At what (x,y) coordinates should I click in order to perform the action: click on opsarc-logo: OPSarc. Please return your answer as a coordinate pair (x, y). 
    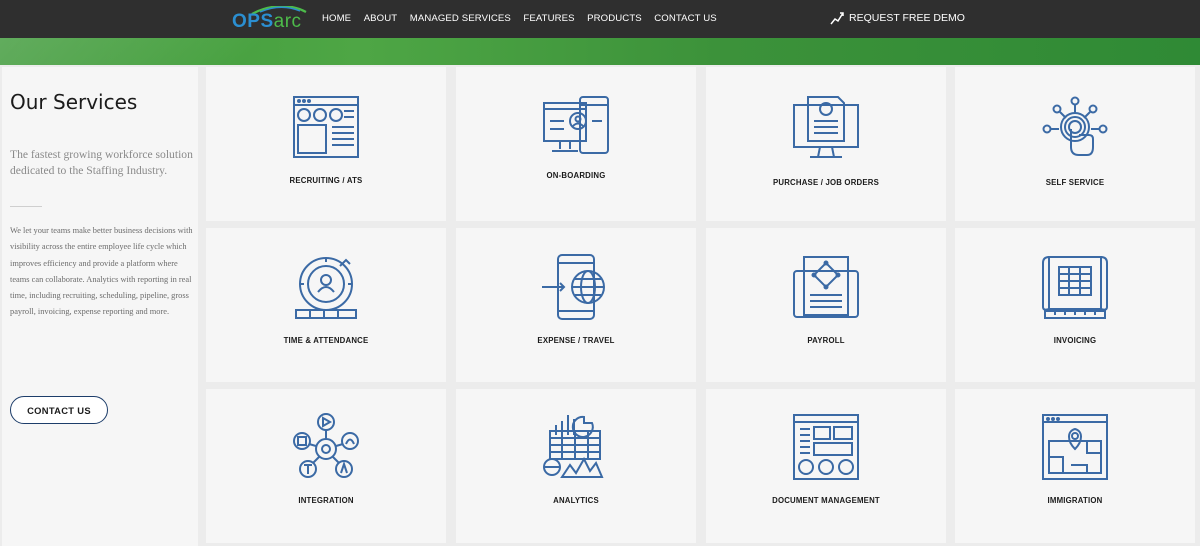
    Looking at the image, I should click on (270, 20).